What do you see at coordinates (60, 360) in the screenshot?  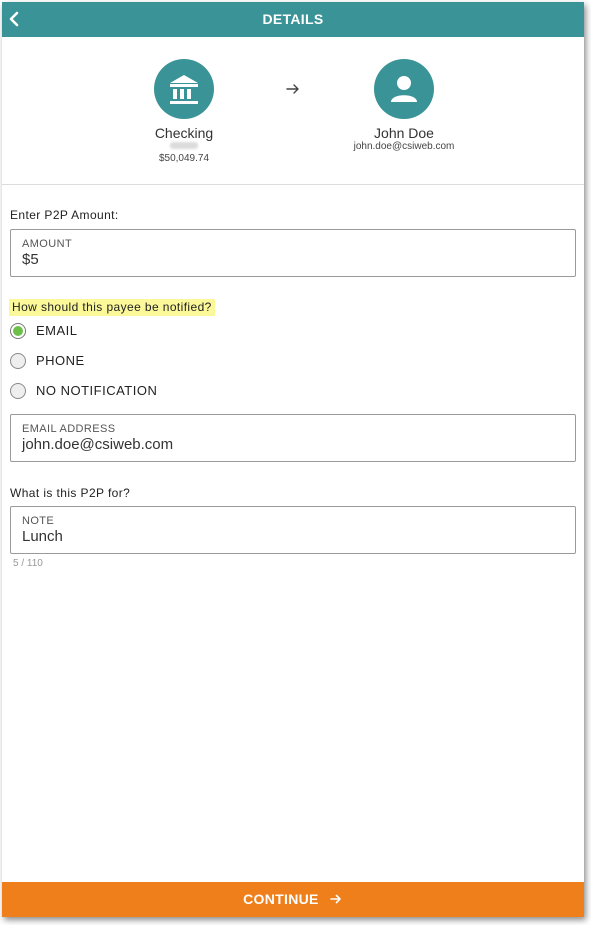 I see `radio-phone-label: PHONE` at bounding box center [60, 360].